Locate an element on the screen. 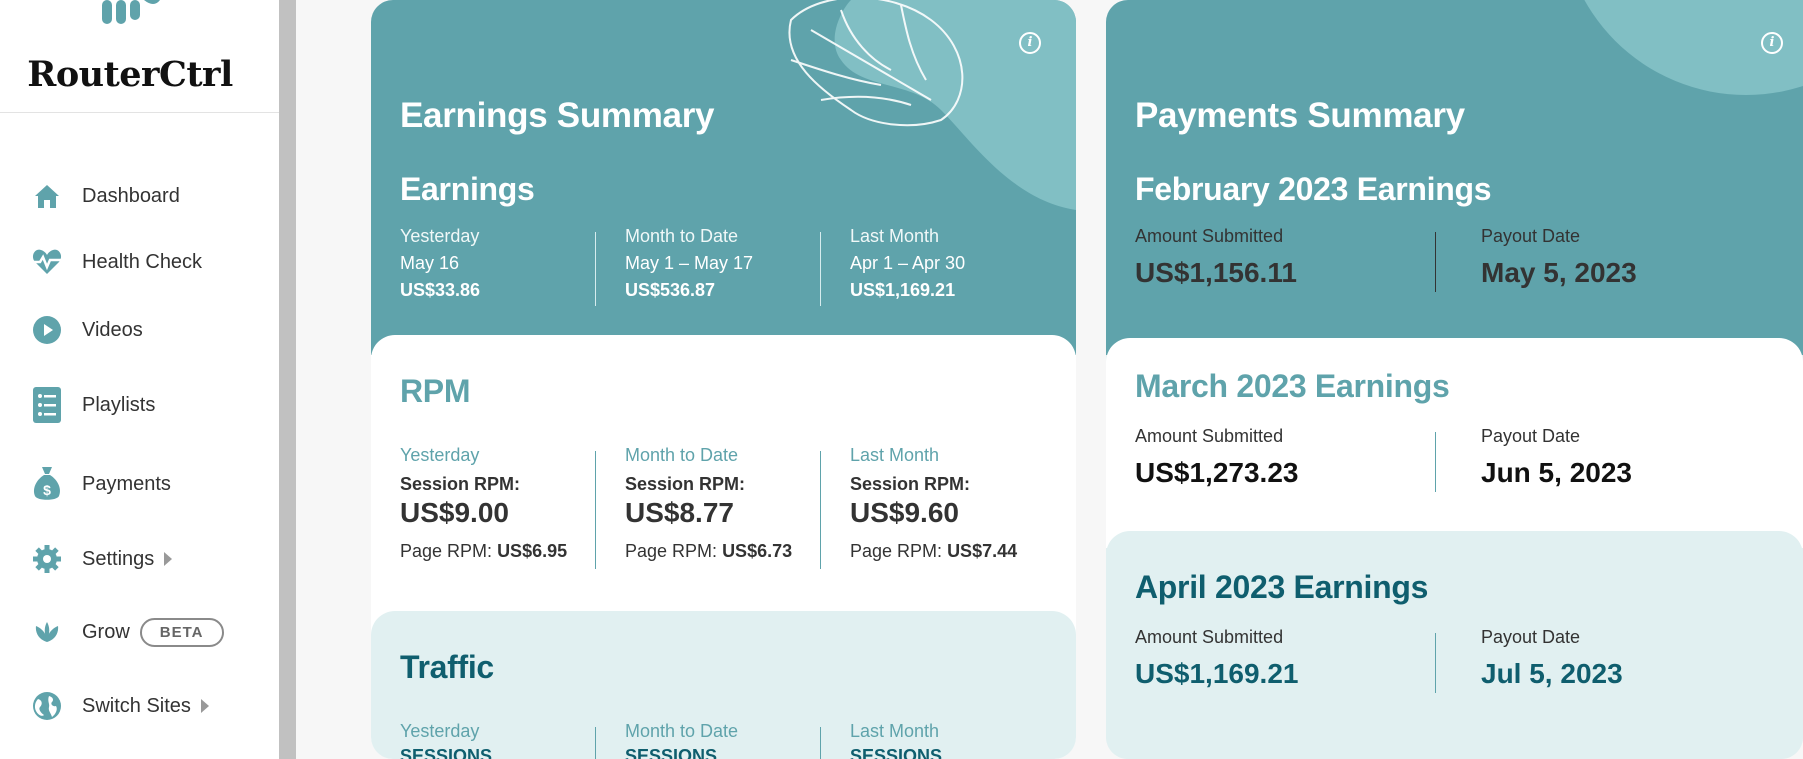 The width and height of the screenshot is (1803, 759). sidebar-item-settings: Settings is located at coordinates (101, 559).